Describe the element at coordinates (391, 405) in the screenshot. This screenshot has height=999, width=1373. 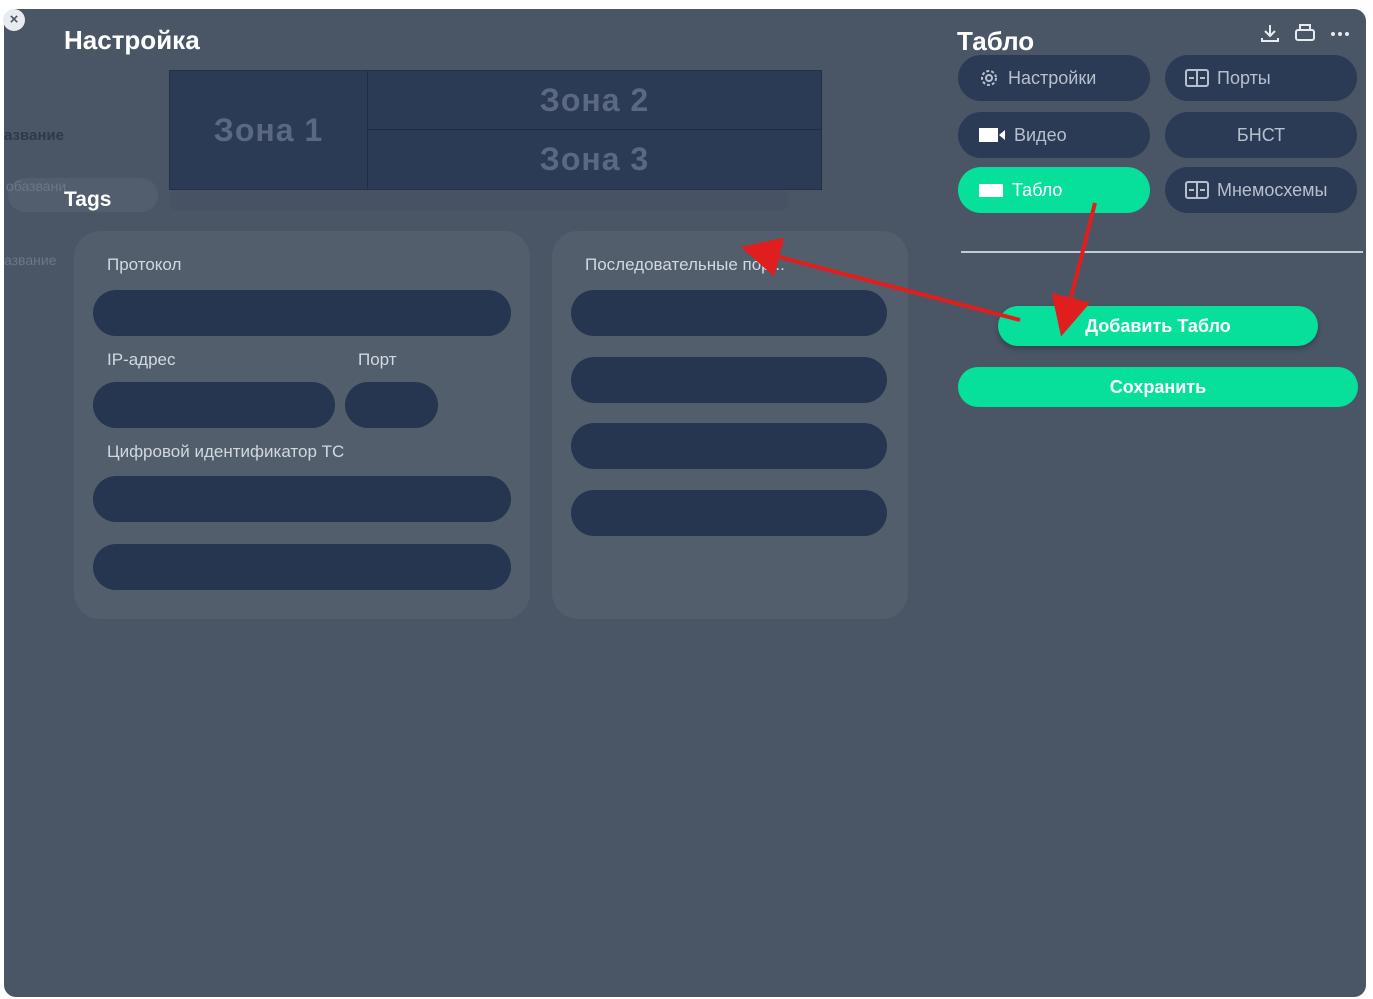
I see `port-field` at that location.